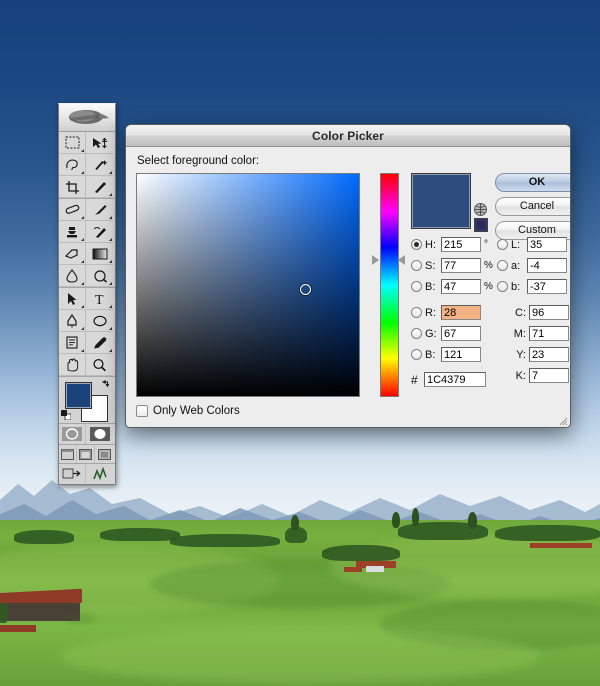 The height and width of the screenshot is (686, 600). I want to click on input-k, so click(549, 375).